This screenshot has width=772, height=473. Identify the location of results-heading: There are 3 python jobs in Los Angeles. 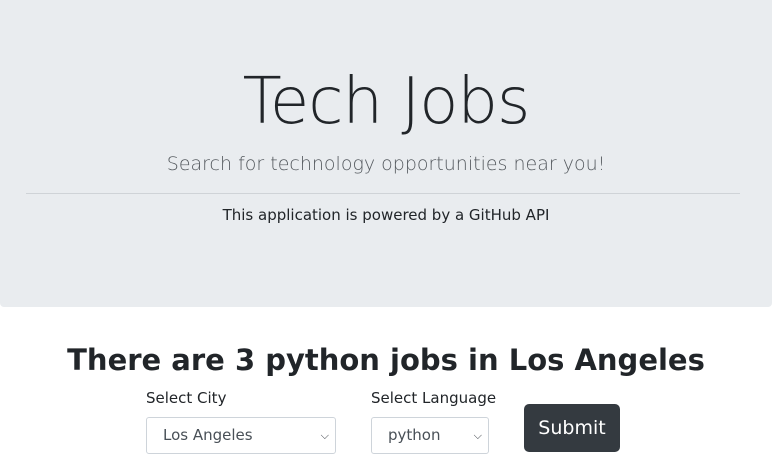
(386, 360).